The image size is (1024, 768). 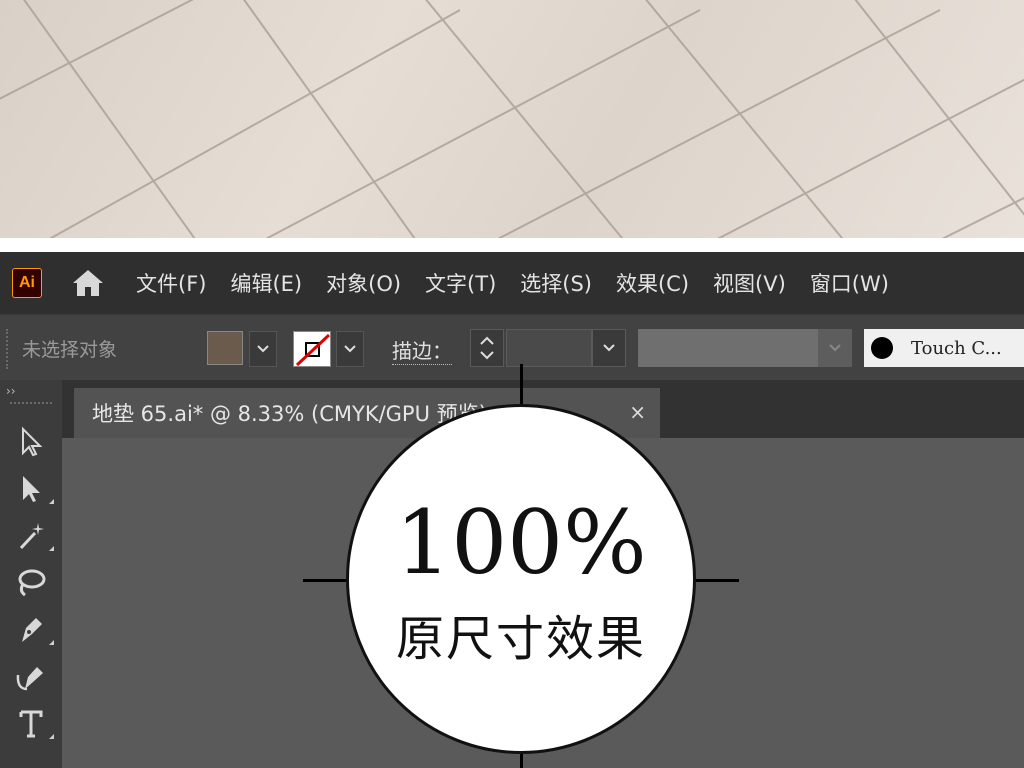 I want to click on stroke-weight-label: 描边：, so click(x=422, y=350).